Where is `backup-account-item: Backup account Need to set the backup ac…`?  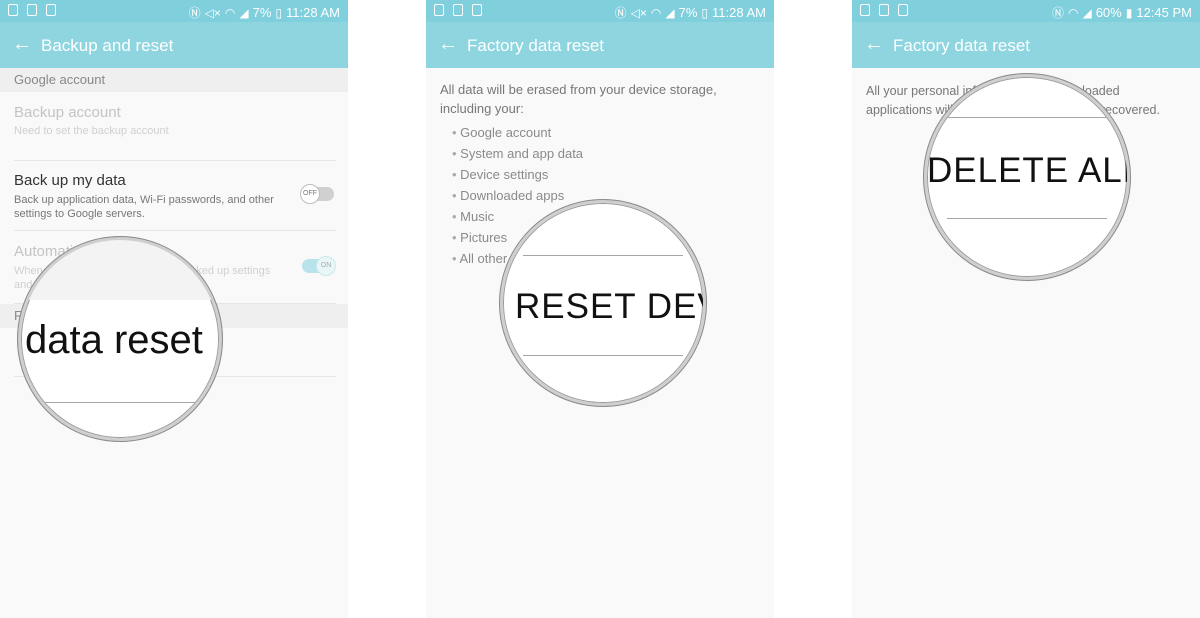
backup-account-item: Backup account Need to set the backup ac… is located at coordinates (175, 126).